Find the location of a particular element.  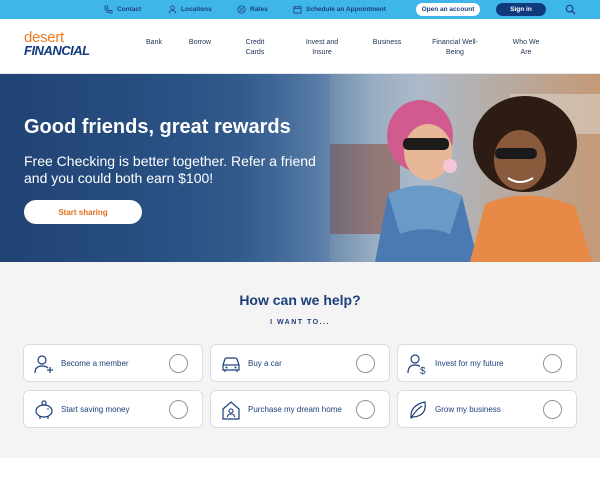

option-invest-future: $ Invest for my future is located at coordinates (487, 363).